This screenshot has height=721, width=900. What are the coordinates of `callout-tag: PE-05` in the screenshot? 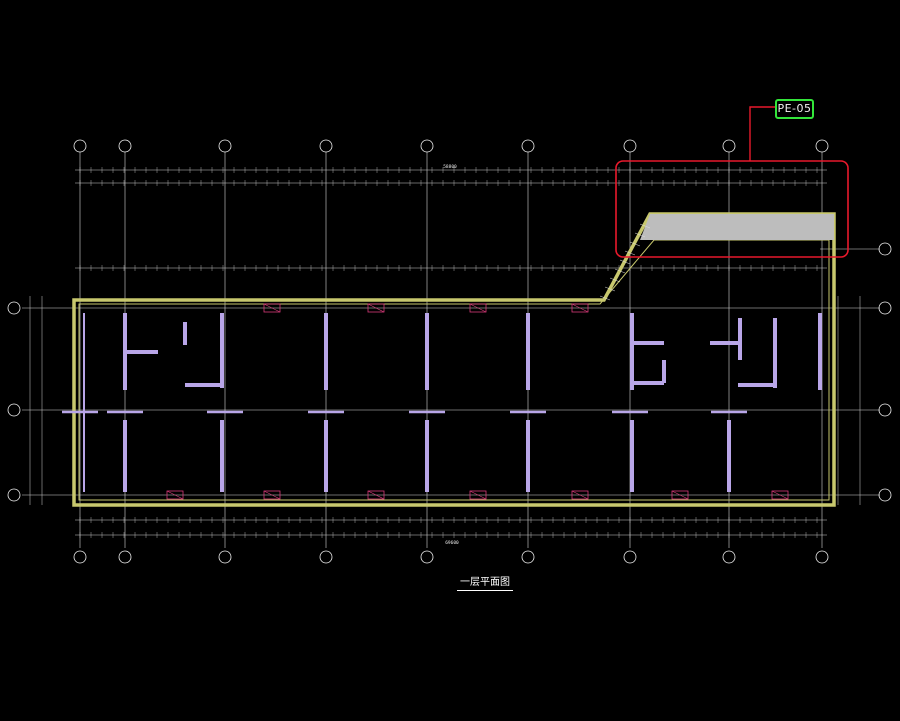 It's located at (794, 109).